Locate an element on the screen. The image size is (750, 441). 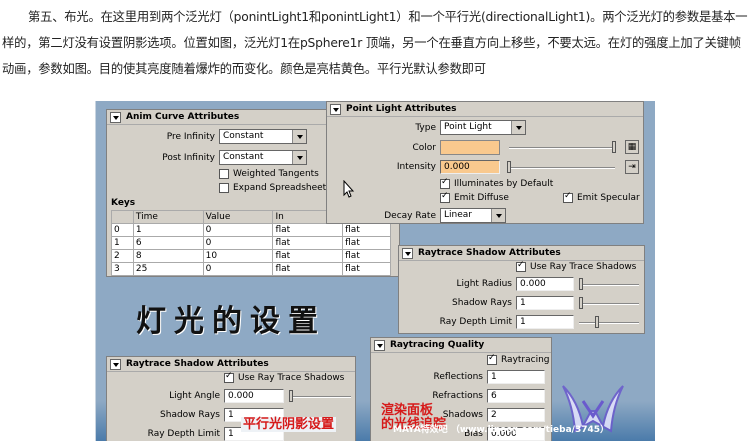
raytrace-shadow-header-bottom: Raytrace Shadow Attributes is located at coordinates (231, 364).